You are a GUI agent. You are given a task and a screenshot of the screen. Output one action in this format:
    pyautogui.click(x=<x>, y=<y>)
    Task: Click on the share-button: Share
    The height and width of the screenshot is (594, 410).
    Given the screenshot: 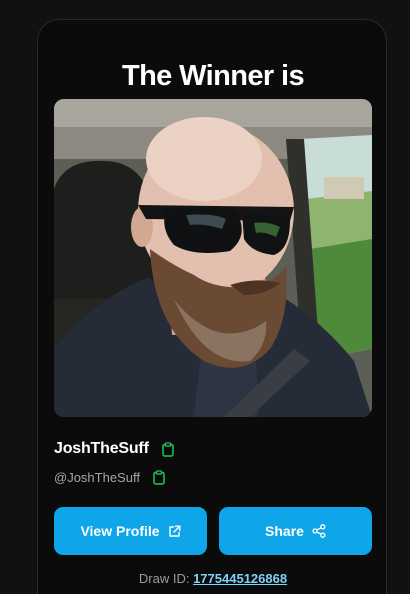 What is the action you would take?
    pyautogui.click(x=295, y=531)
    